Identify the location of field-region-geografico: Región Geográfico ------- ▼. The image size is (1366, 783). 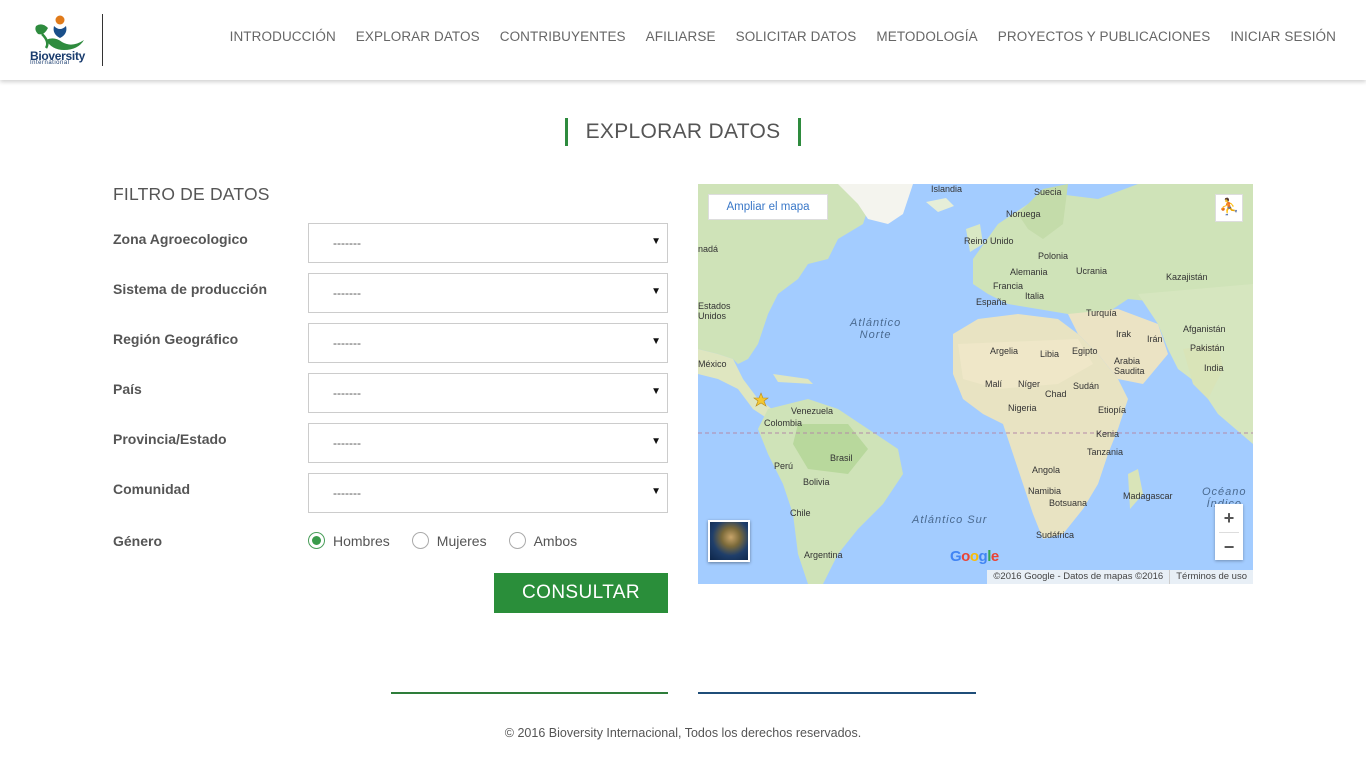
(390, 343).